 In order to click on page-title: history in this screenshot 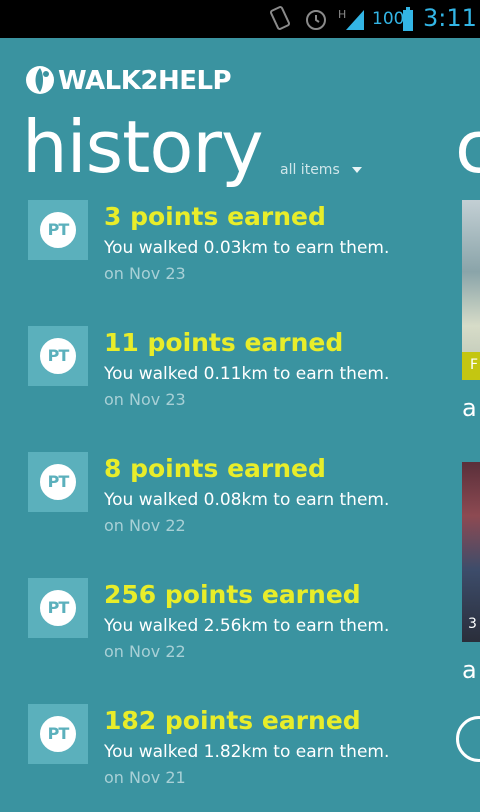, I will do `click(143, 147)`.